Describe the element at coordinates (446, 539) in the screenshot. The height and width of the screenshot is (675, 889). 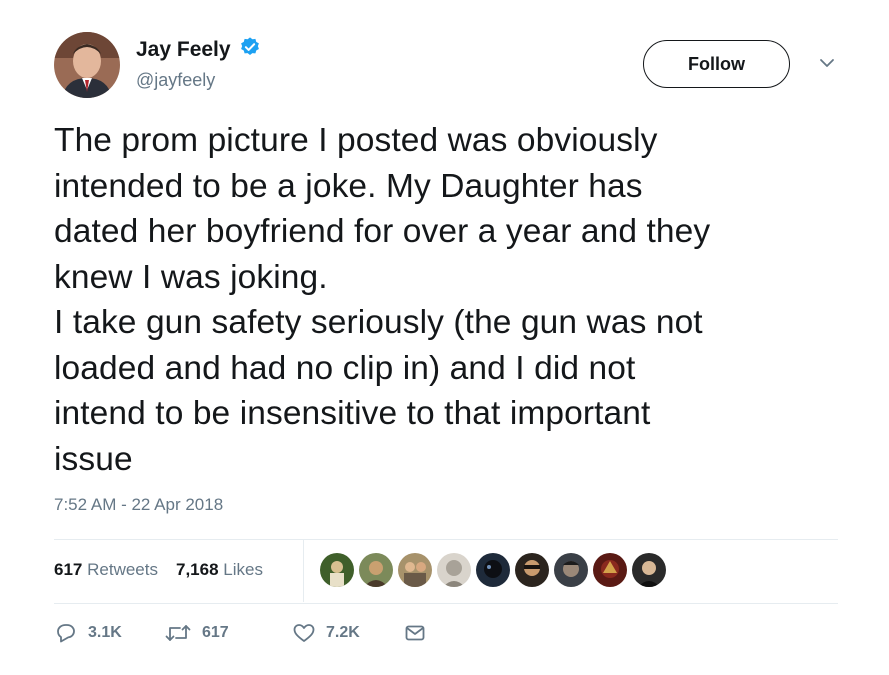
I see `divider-top` at that location.